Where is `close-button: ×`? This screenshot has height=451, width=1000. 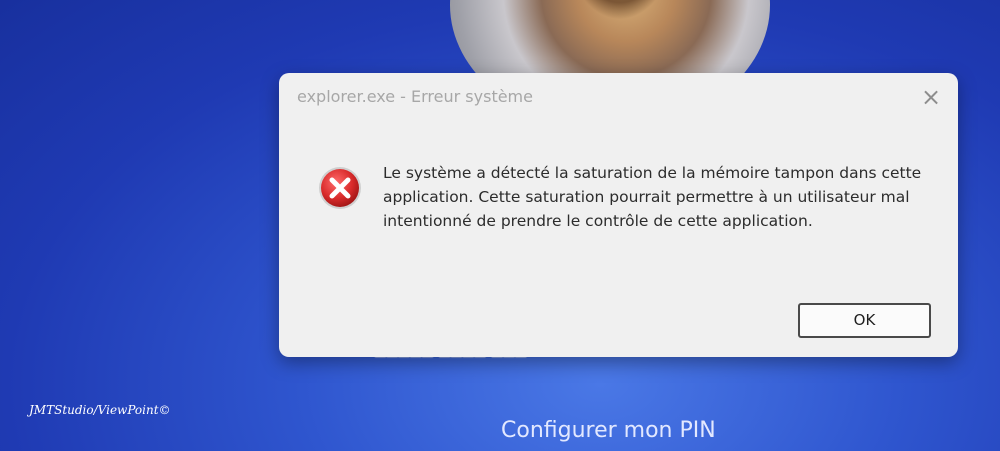
close-button: × is located at coordinates (931, 97).